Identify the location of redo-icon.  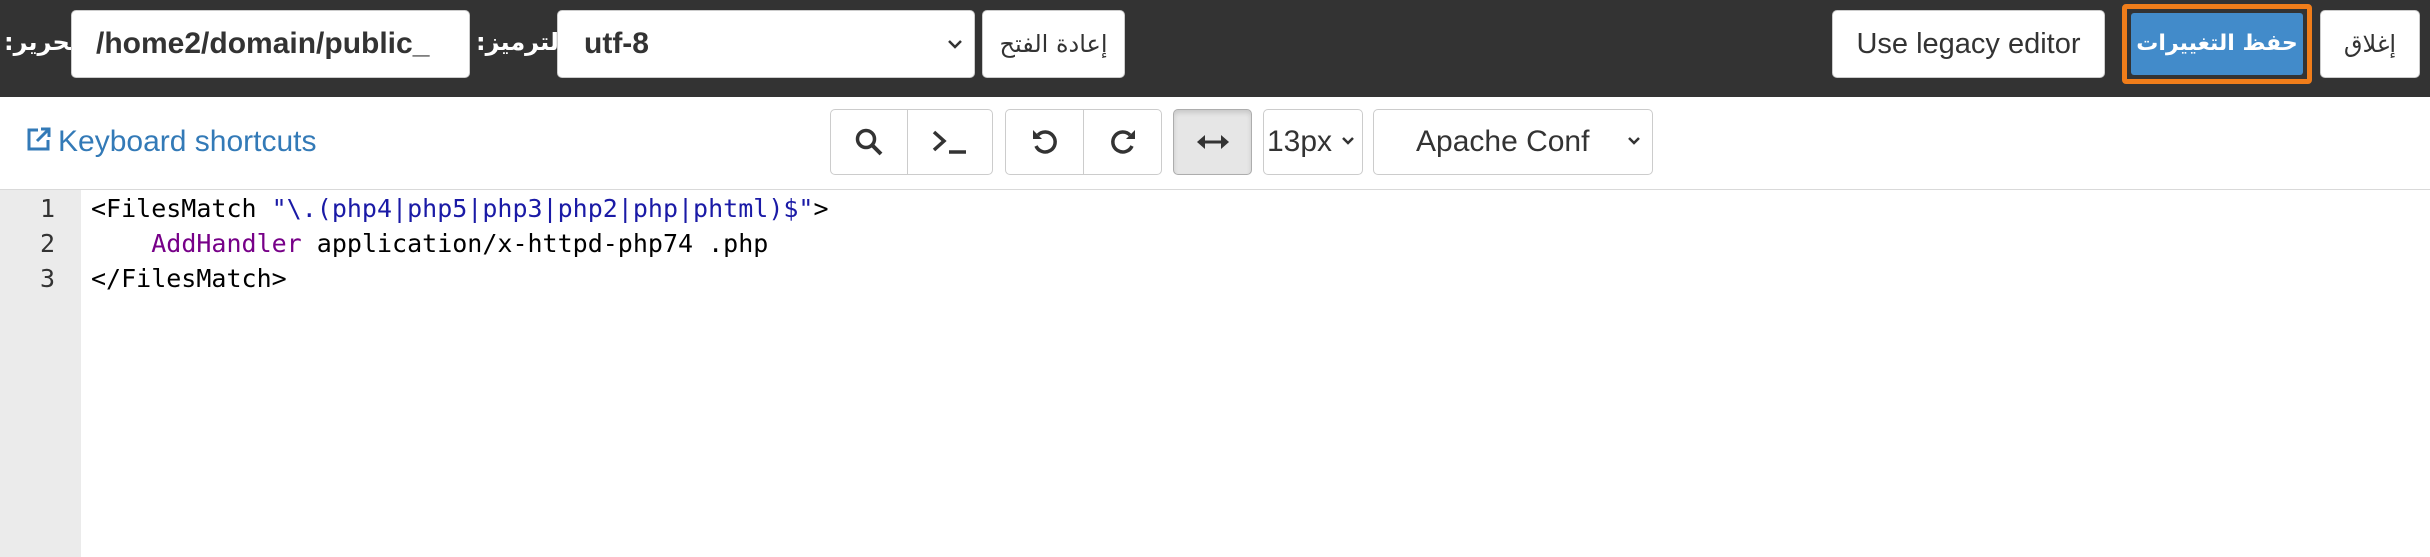
(1122, 142).